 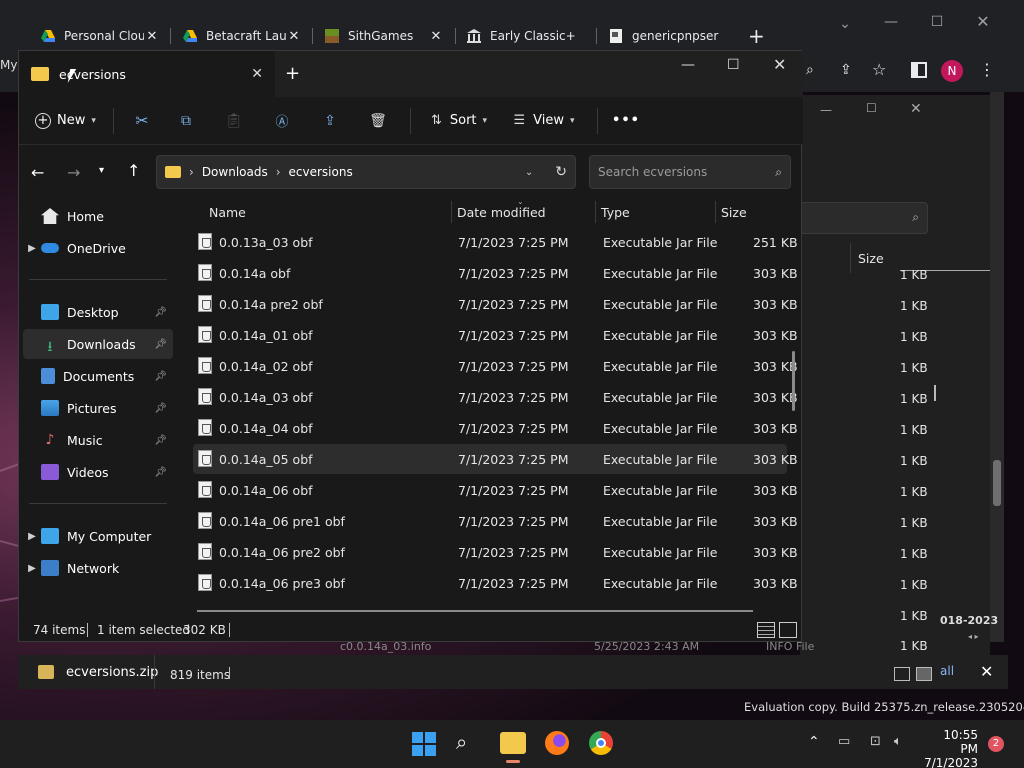 What do you see at coordinates (459, 121) in the screenshot?
I see `sort-button: ⇅ Sort ▾` at bounding box center [459, 121].